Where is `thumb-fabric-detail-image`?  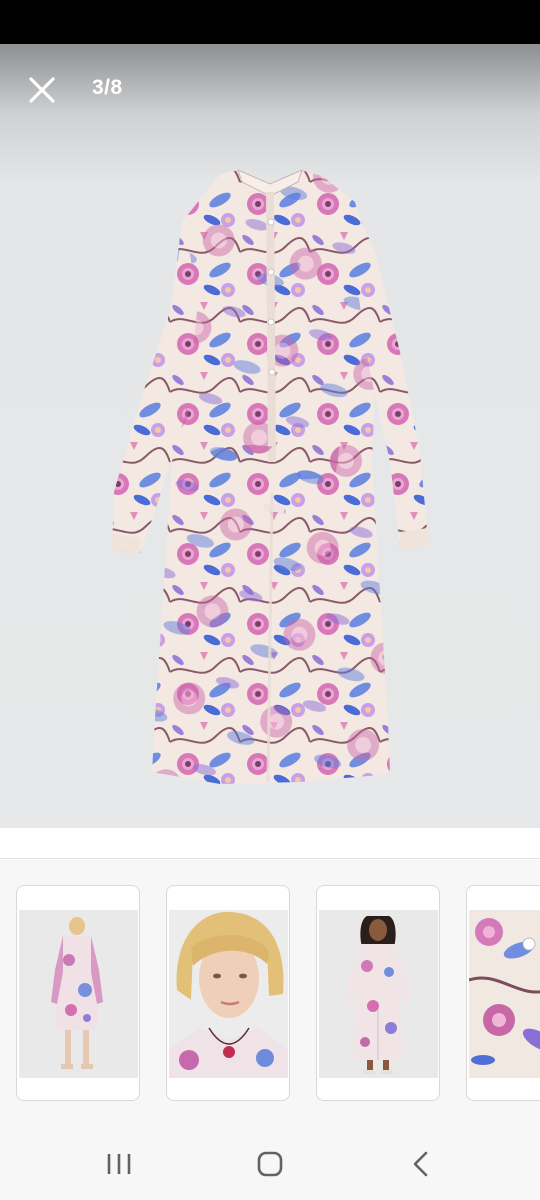
thumb-fabric-detail-image is located at coordinates (504, 994).